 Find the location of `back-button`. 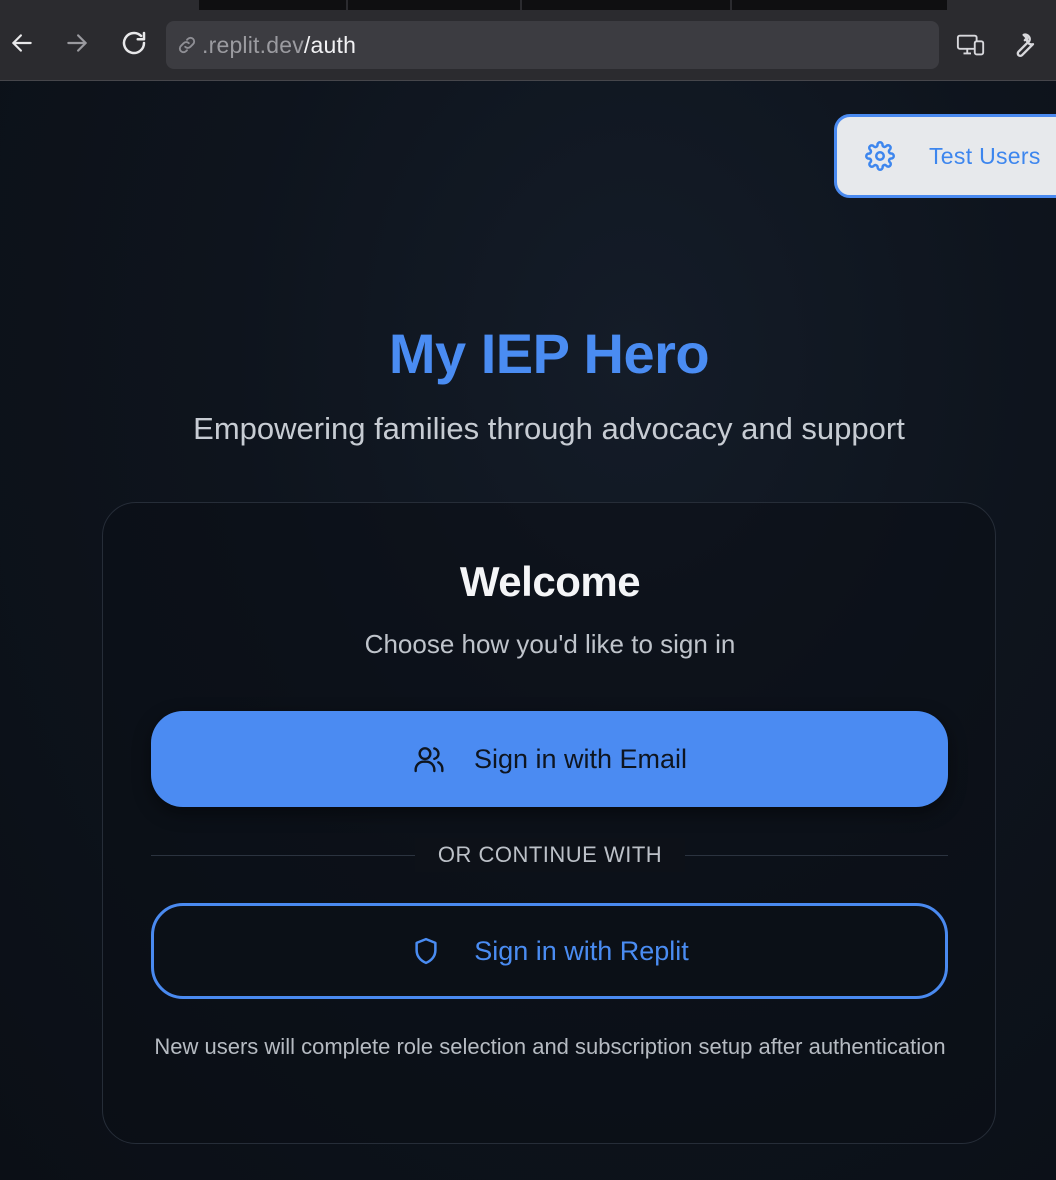

back-button is located at coordinates (22, 43).